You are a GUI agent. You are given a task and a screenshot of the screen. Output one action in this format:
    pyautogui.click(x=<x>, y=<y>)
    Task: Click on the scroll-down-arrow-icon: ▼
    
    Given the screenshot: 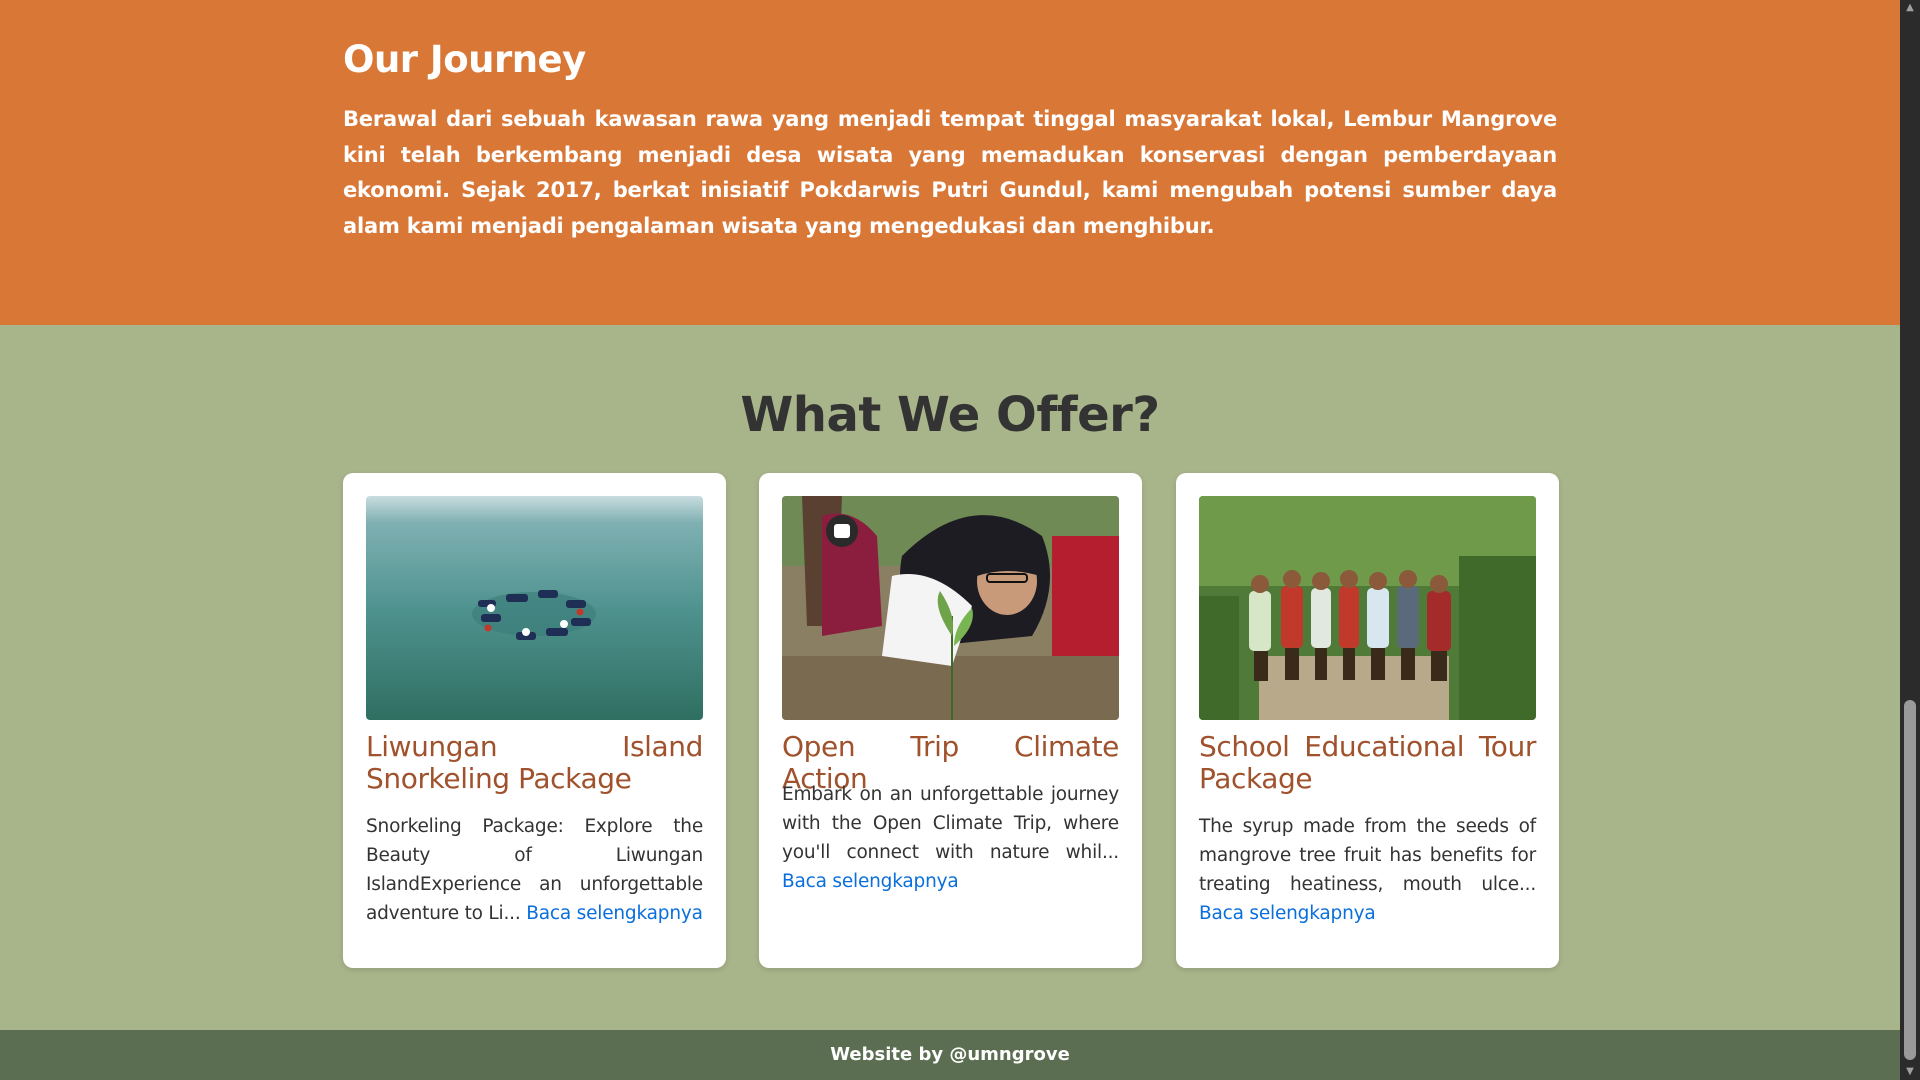 What is the action you would take?
    pyautogui.click(x=1910, y=1072)
    